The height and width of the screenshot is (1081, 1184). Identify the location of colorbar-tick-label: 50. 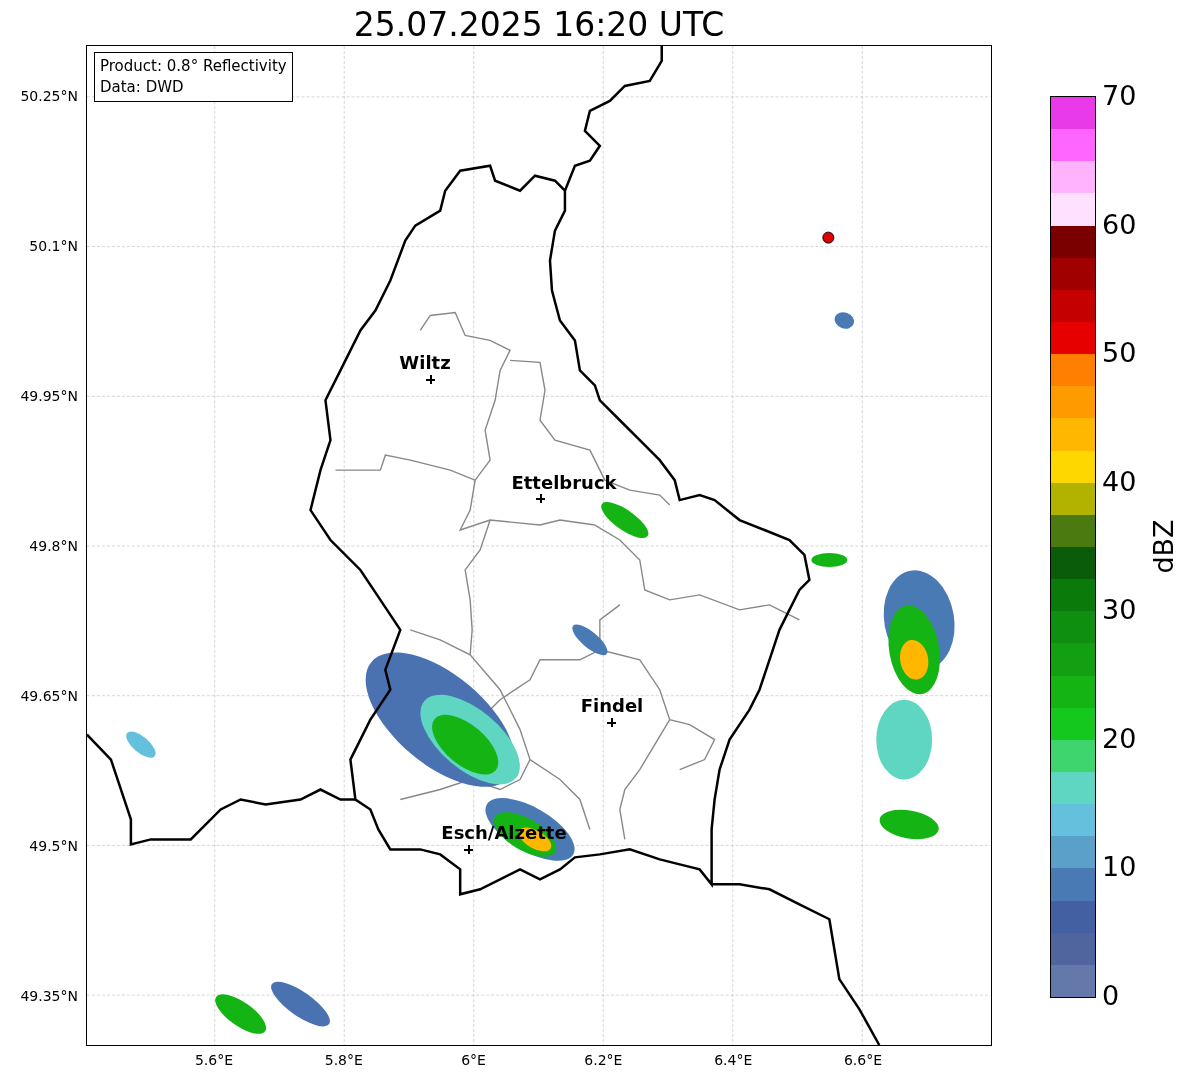
(1119, 353).